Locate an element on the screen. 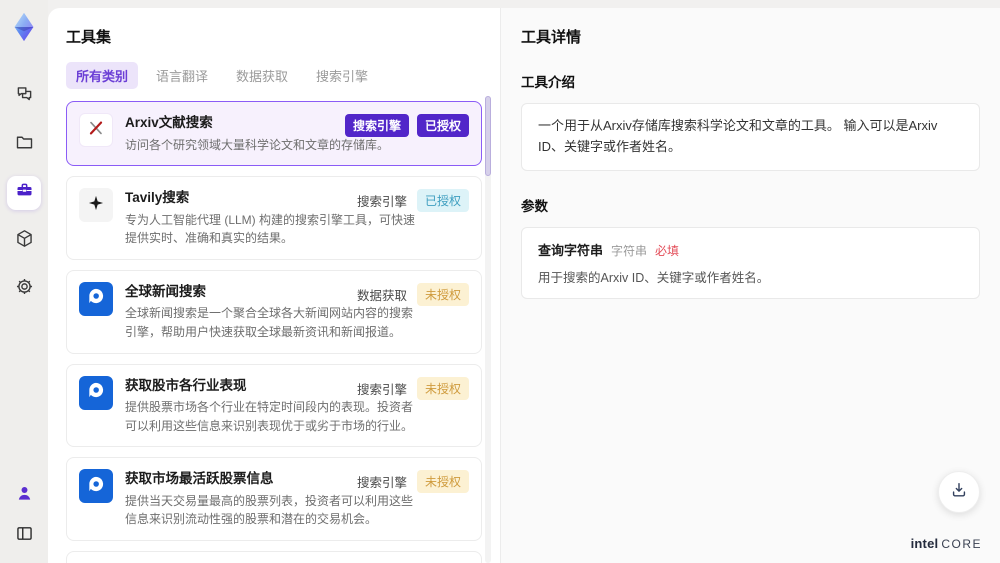 The width and height of the screenshot is (1000, 563). param-name: 查询字符串 is located at coordinates (571, 250).